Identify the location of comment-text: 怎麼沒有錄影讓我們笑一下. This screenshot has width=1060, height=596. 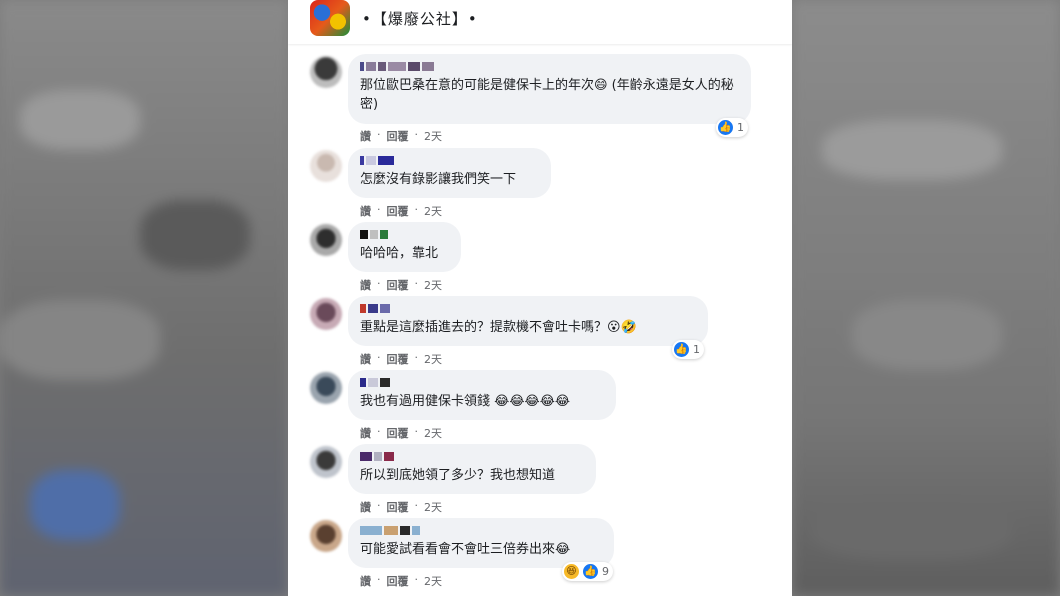
(438, 179).